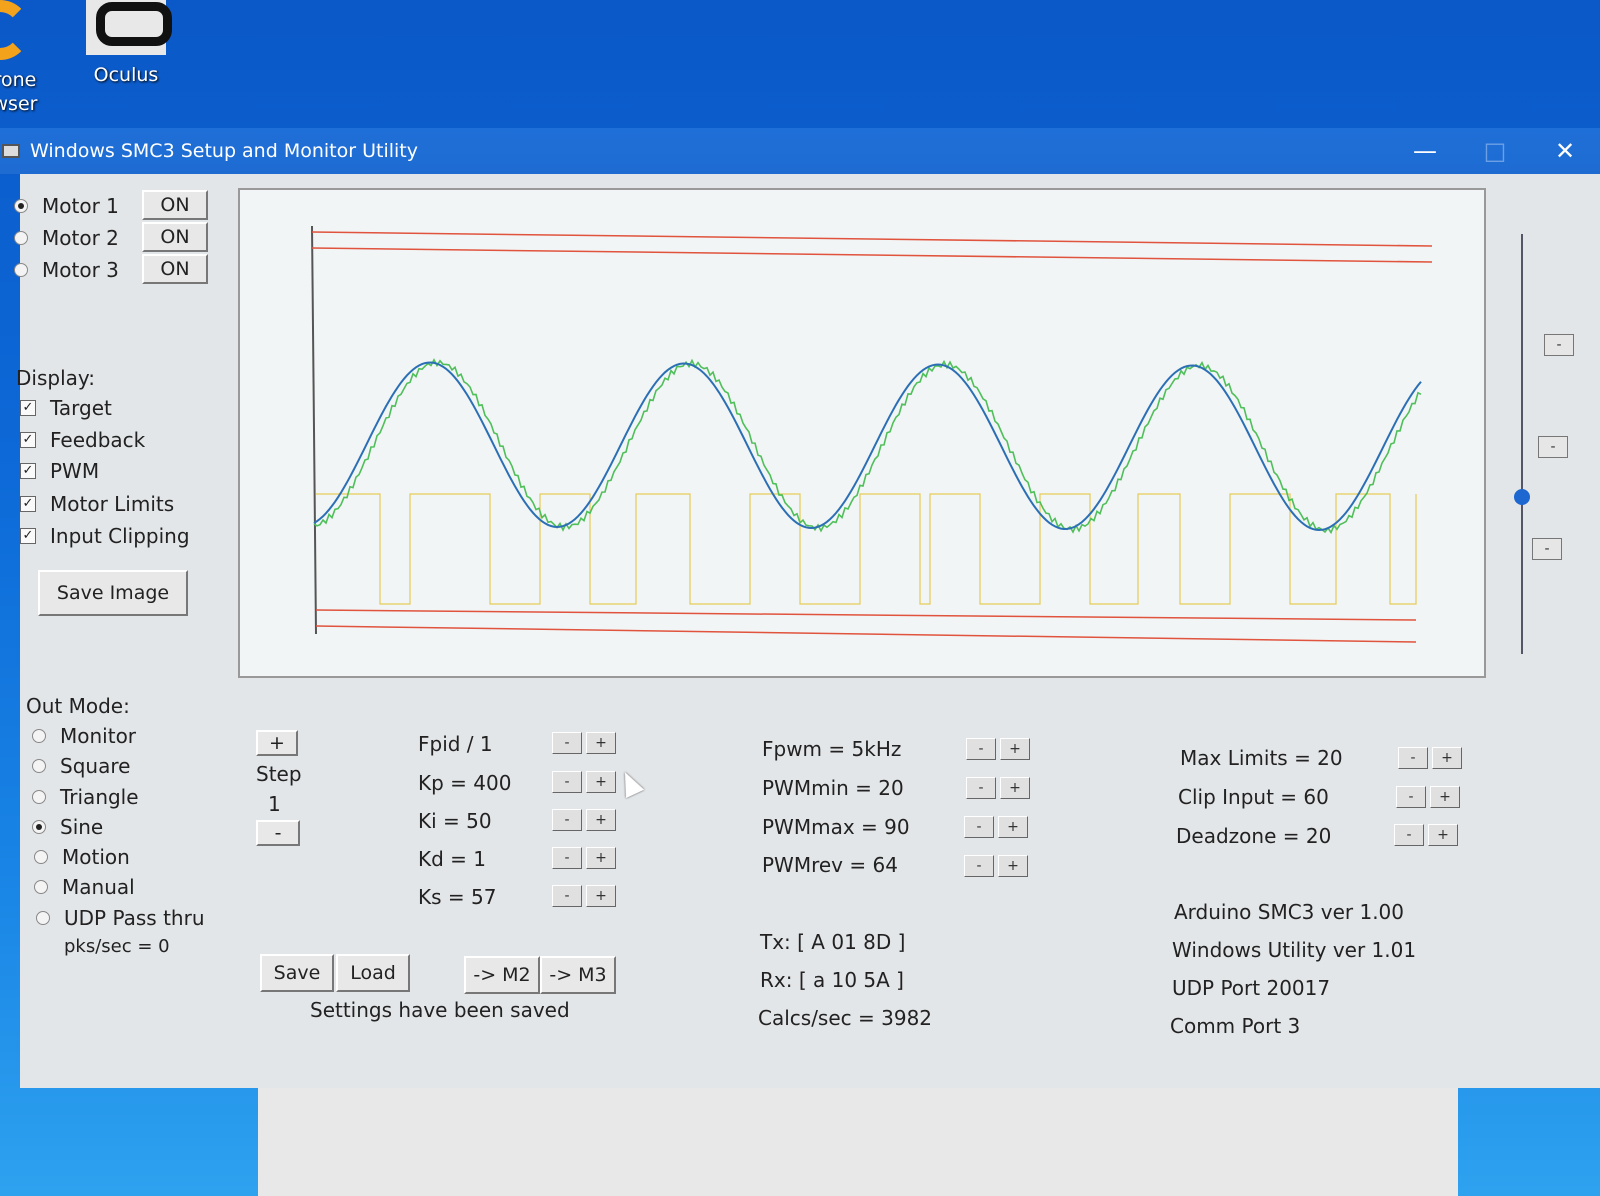 The width and height of the screenshot is (1600, 1196). What do you see at coordinates (117, 946) in the screenshot?
I see `pks-per-sec: pks/sec = 0` at bounding box center [117, 946].